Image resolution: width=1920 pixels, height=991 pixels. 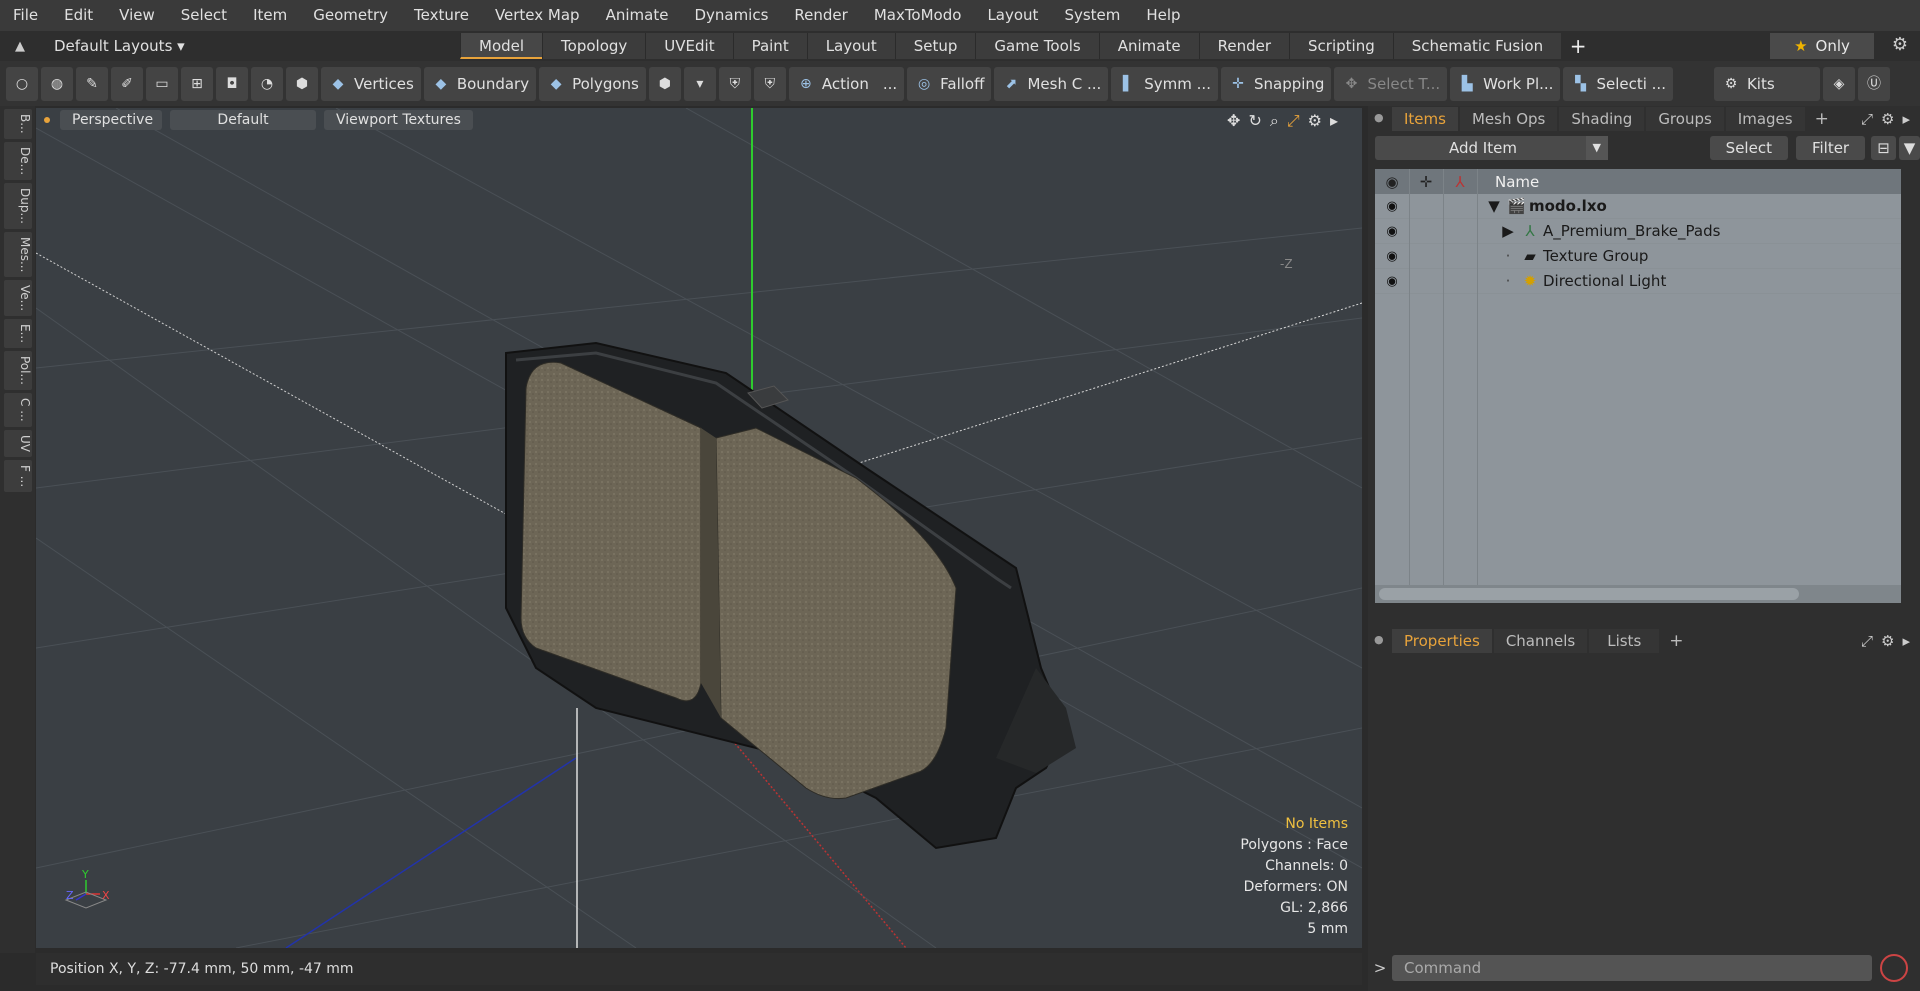 What do you see at coordinates (769, 83) in the screenshot?
I see `shield-button-2: ⛨` at bounding box center [769, 83].